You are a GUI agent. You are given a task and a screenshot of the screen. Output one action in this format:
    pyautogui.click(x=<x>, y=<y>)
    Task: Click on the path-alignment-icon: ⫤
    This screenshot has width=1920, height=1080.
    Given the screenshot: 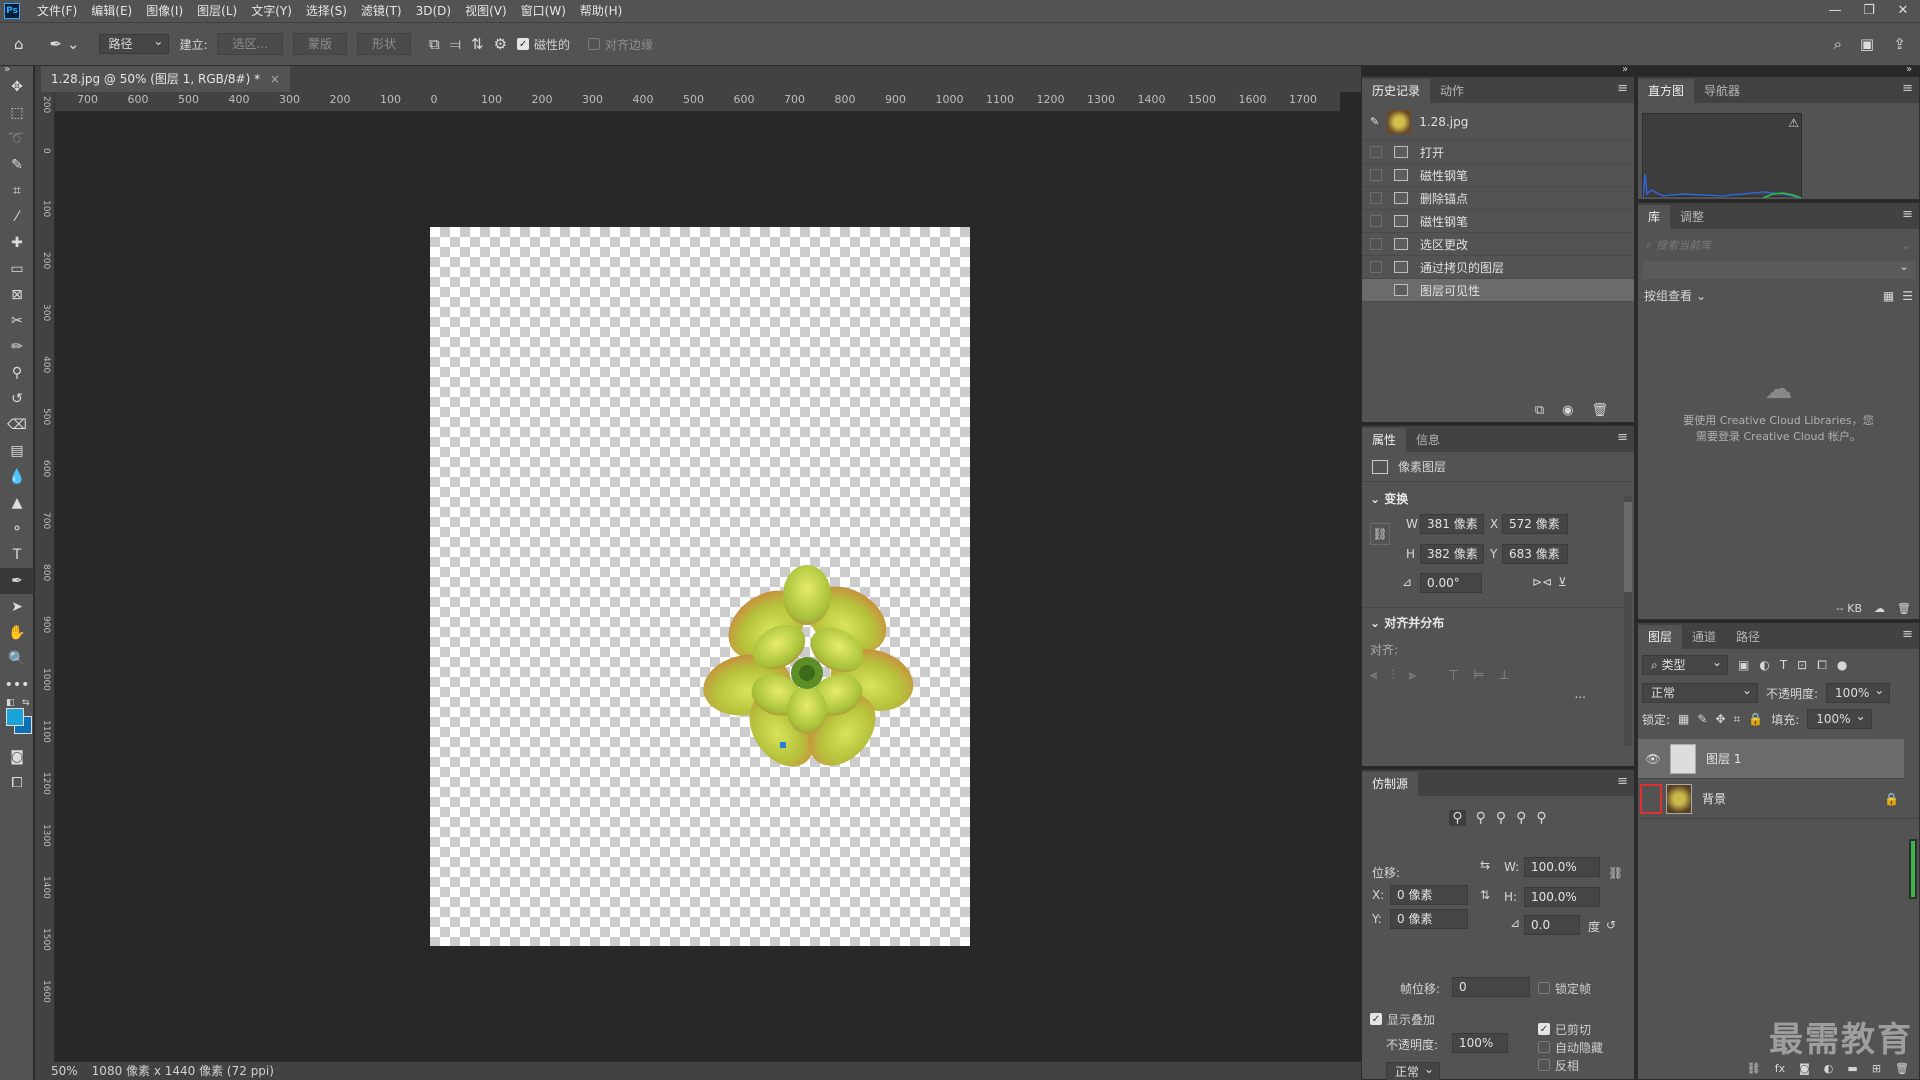 What is the action you would take?
    pyautogui.click(x=455, y=44)
    